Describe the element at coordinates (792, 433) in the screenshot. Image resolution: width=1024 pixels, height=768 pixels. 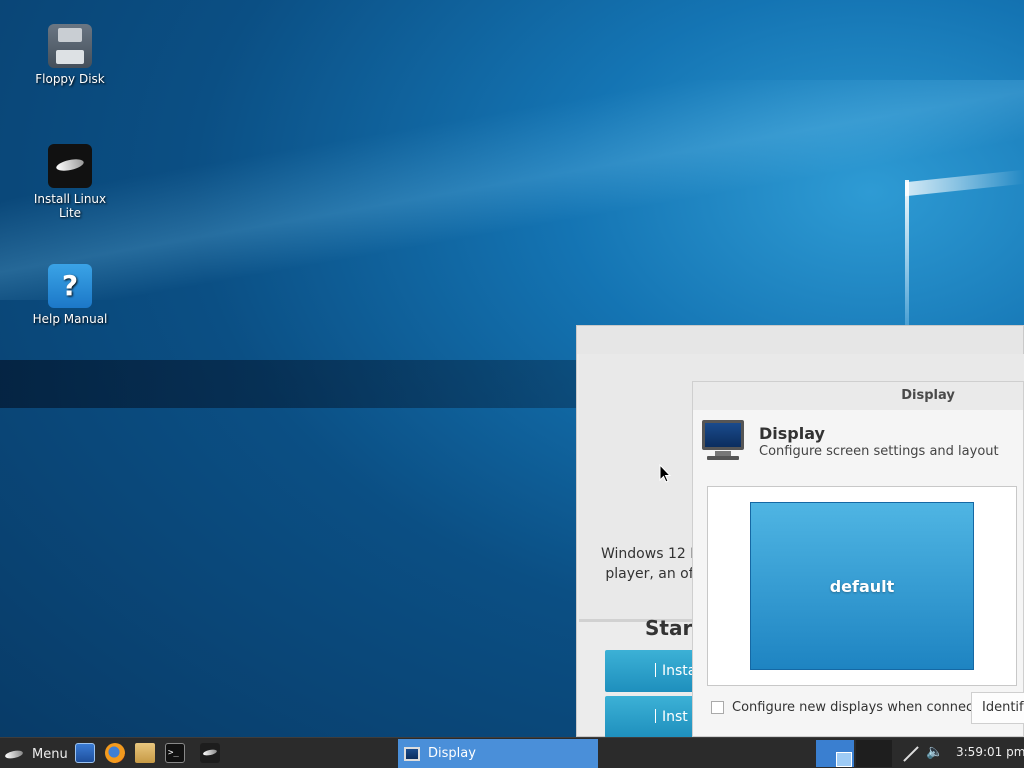
I see `display-header-title: Display` at that location.